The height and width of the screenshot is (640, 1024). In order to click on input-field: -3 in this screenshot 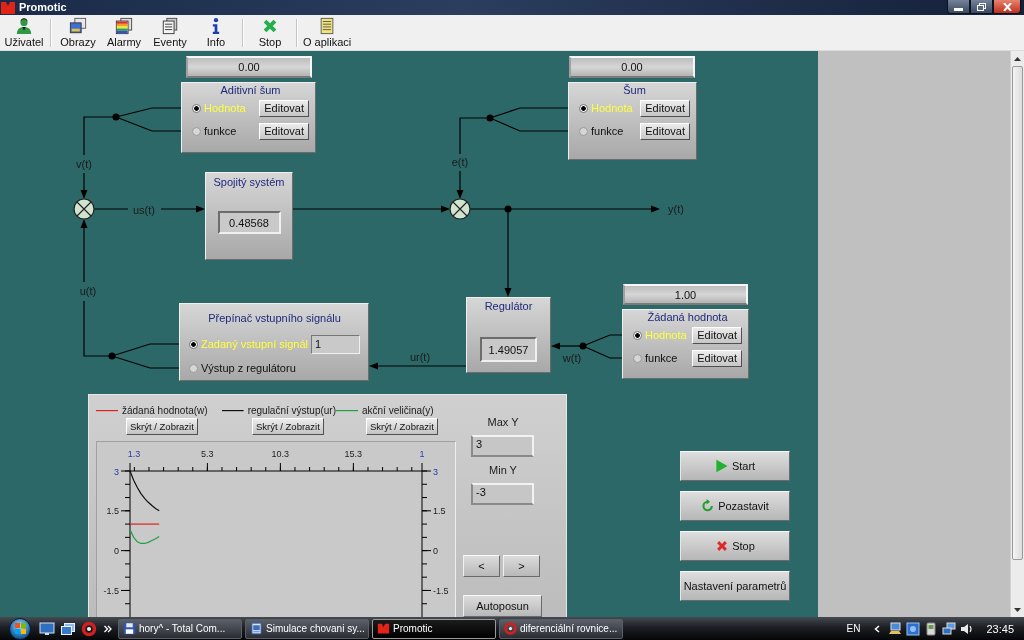, I will do `click(502, 494)`.